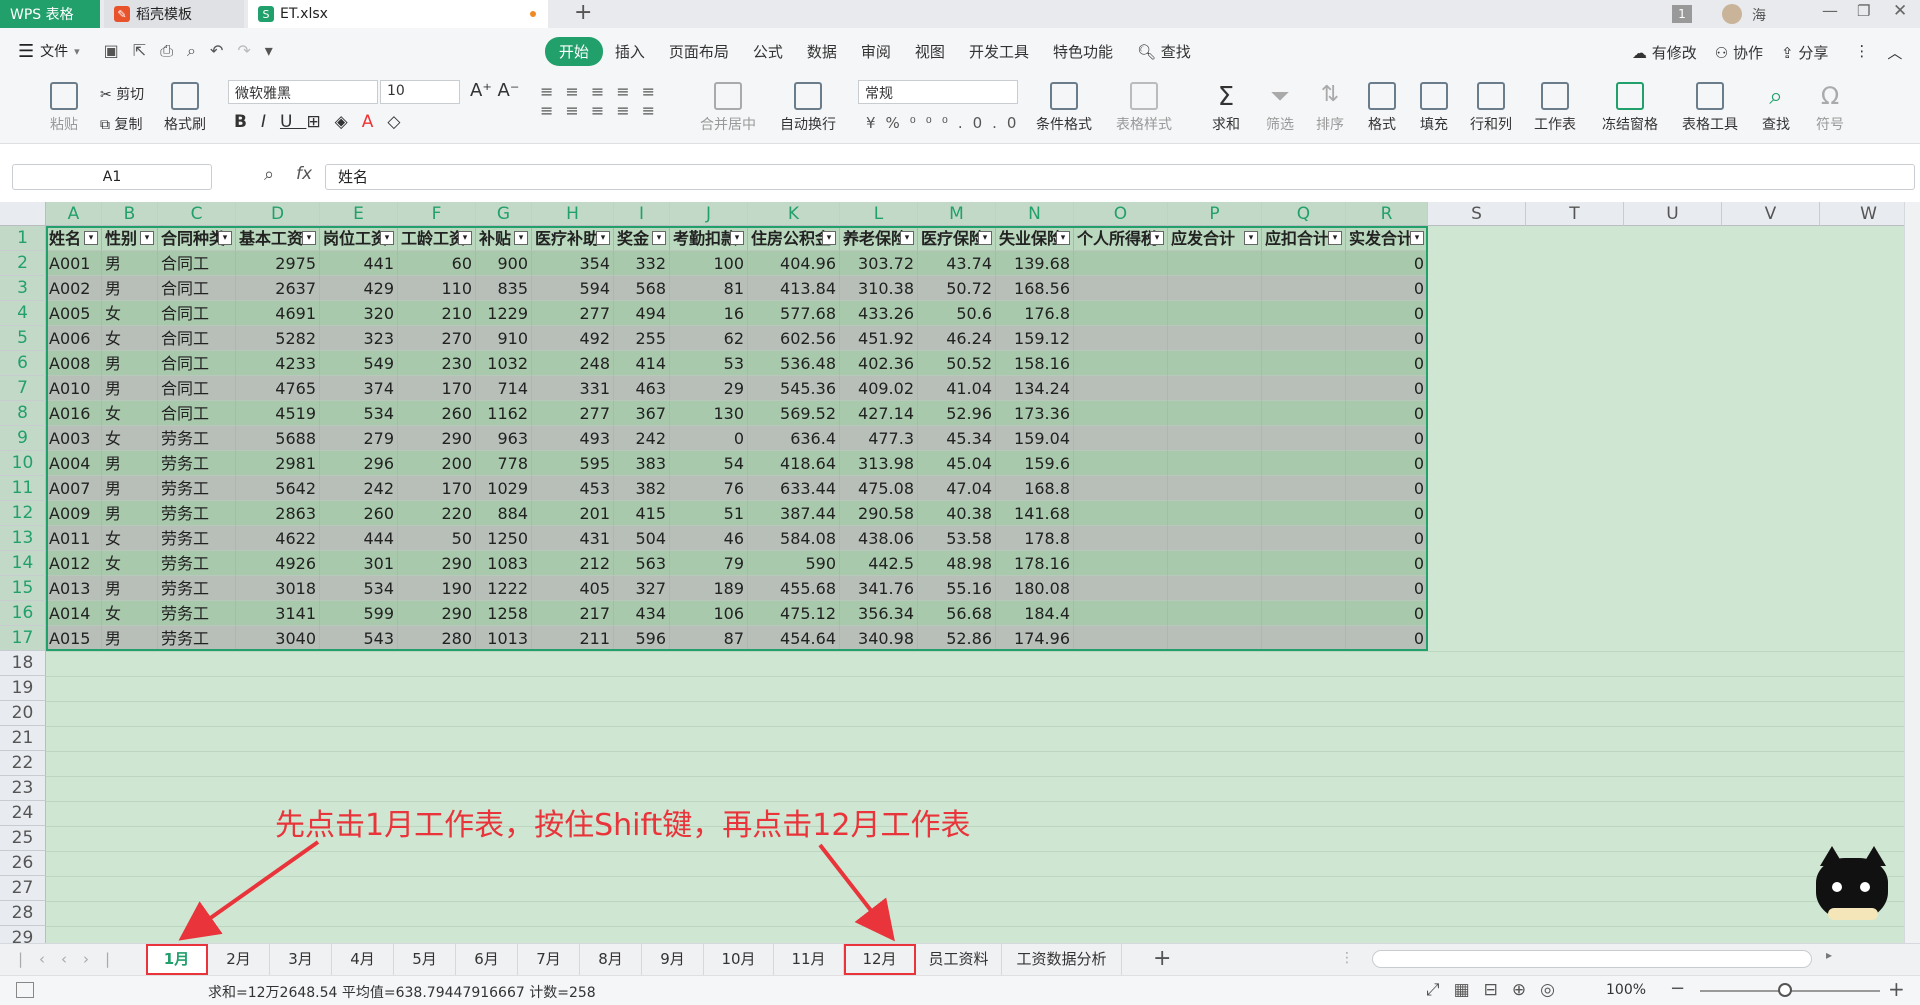 Image resolution: width=1920 pixels, height=1005 pixels. I want to click on sheet-tab: 5月, so click(425, 959).